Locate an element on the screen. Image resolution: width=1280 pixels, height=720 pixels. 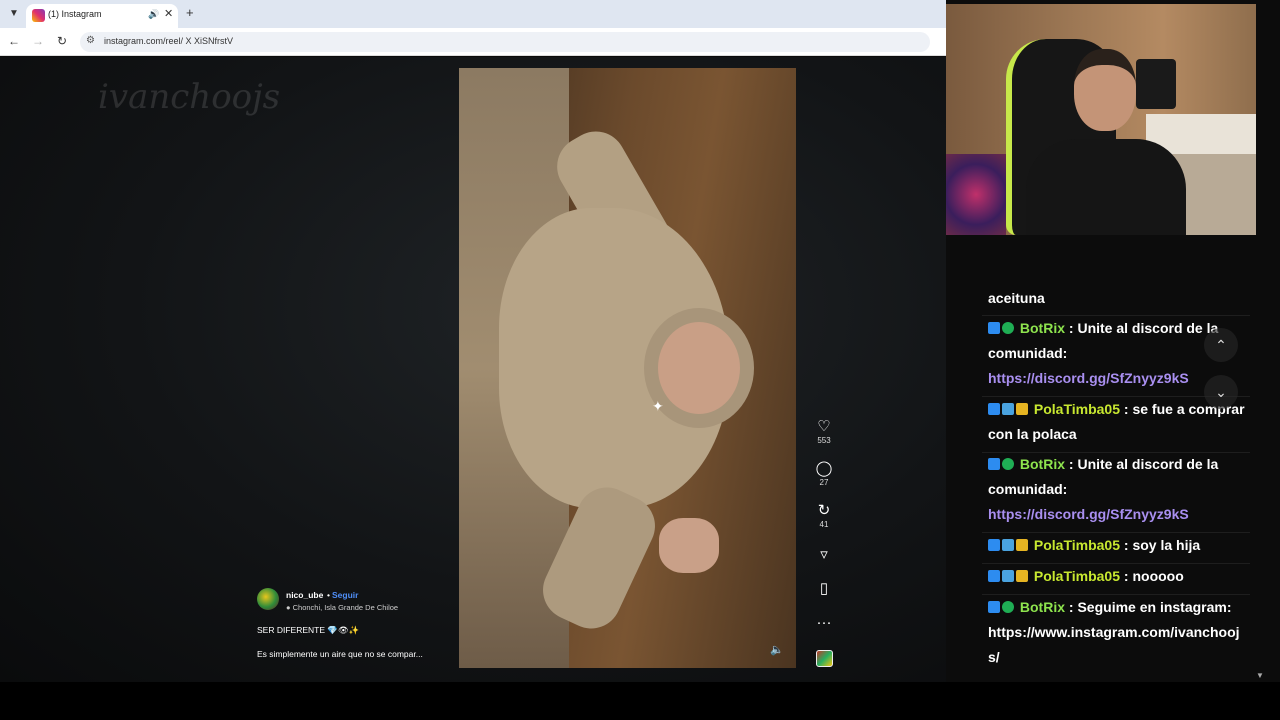
heart-icon: ♡ is located at coordinates (824, 426).